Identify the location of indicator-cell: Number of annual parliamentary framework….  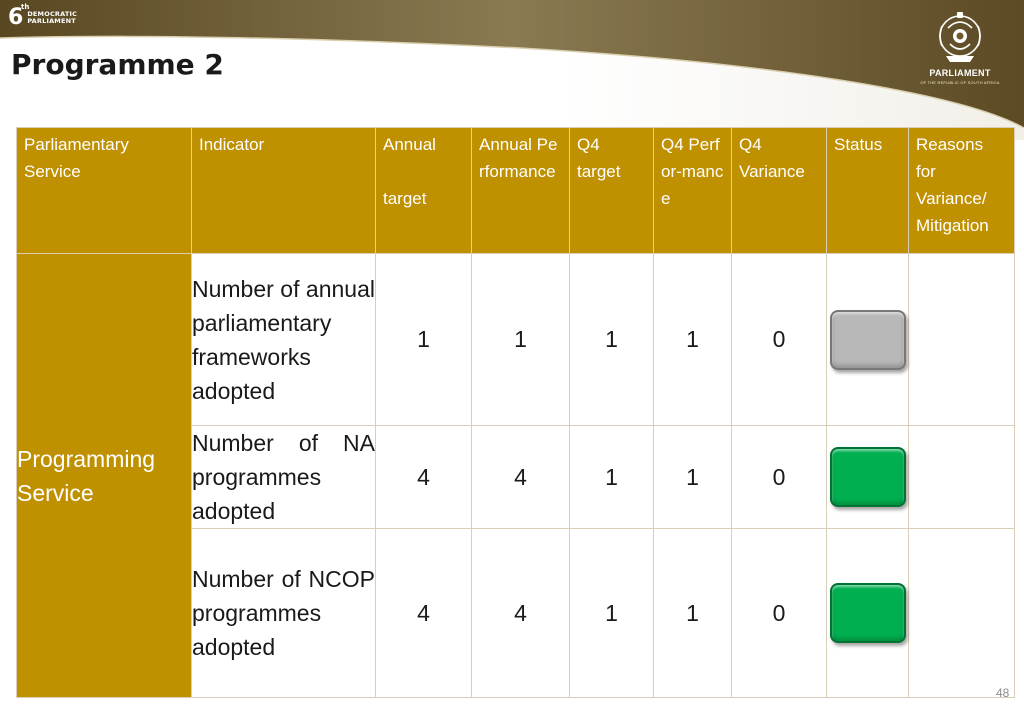
(283, 339).